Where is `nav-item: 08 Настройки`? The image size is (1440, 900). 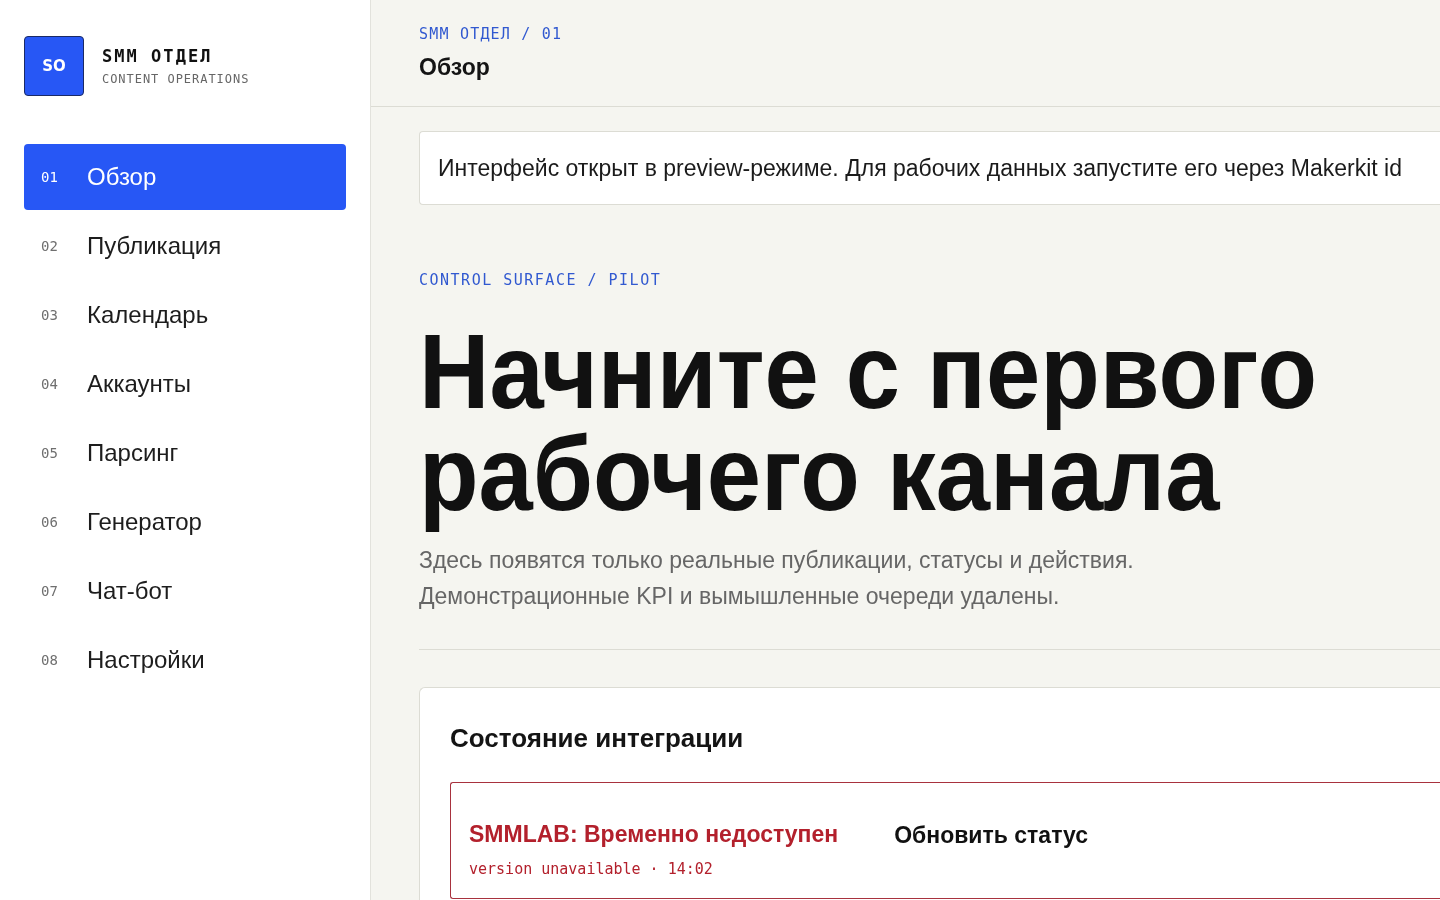
nav-item: 08 Настройки is located at coordinates (185, 660).